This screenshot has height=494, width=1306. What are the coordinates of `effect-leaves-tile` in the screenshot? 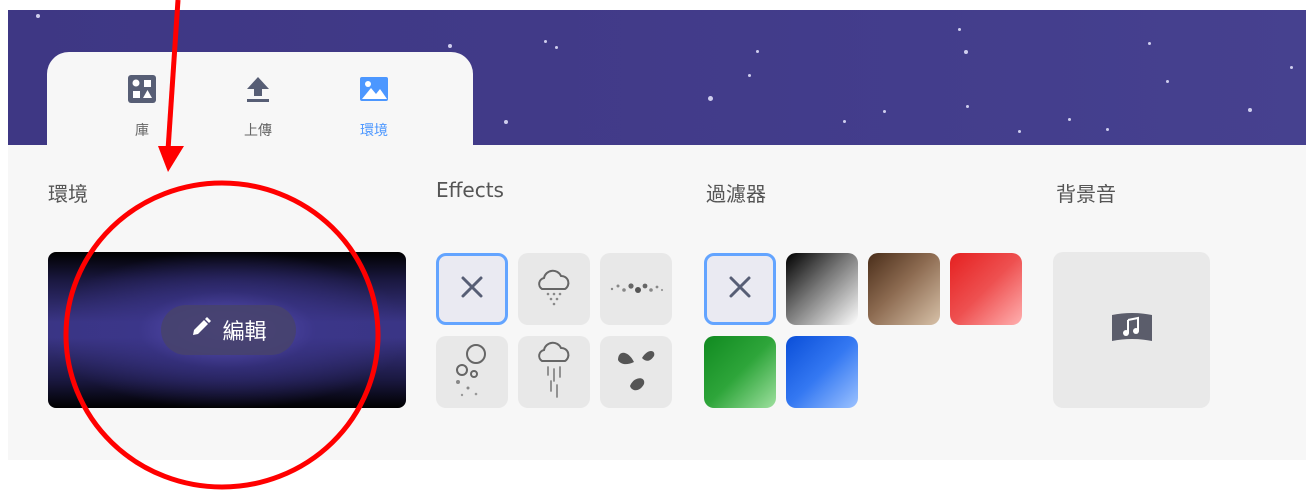 It's located at (636, 372).